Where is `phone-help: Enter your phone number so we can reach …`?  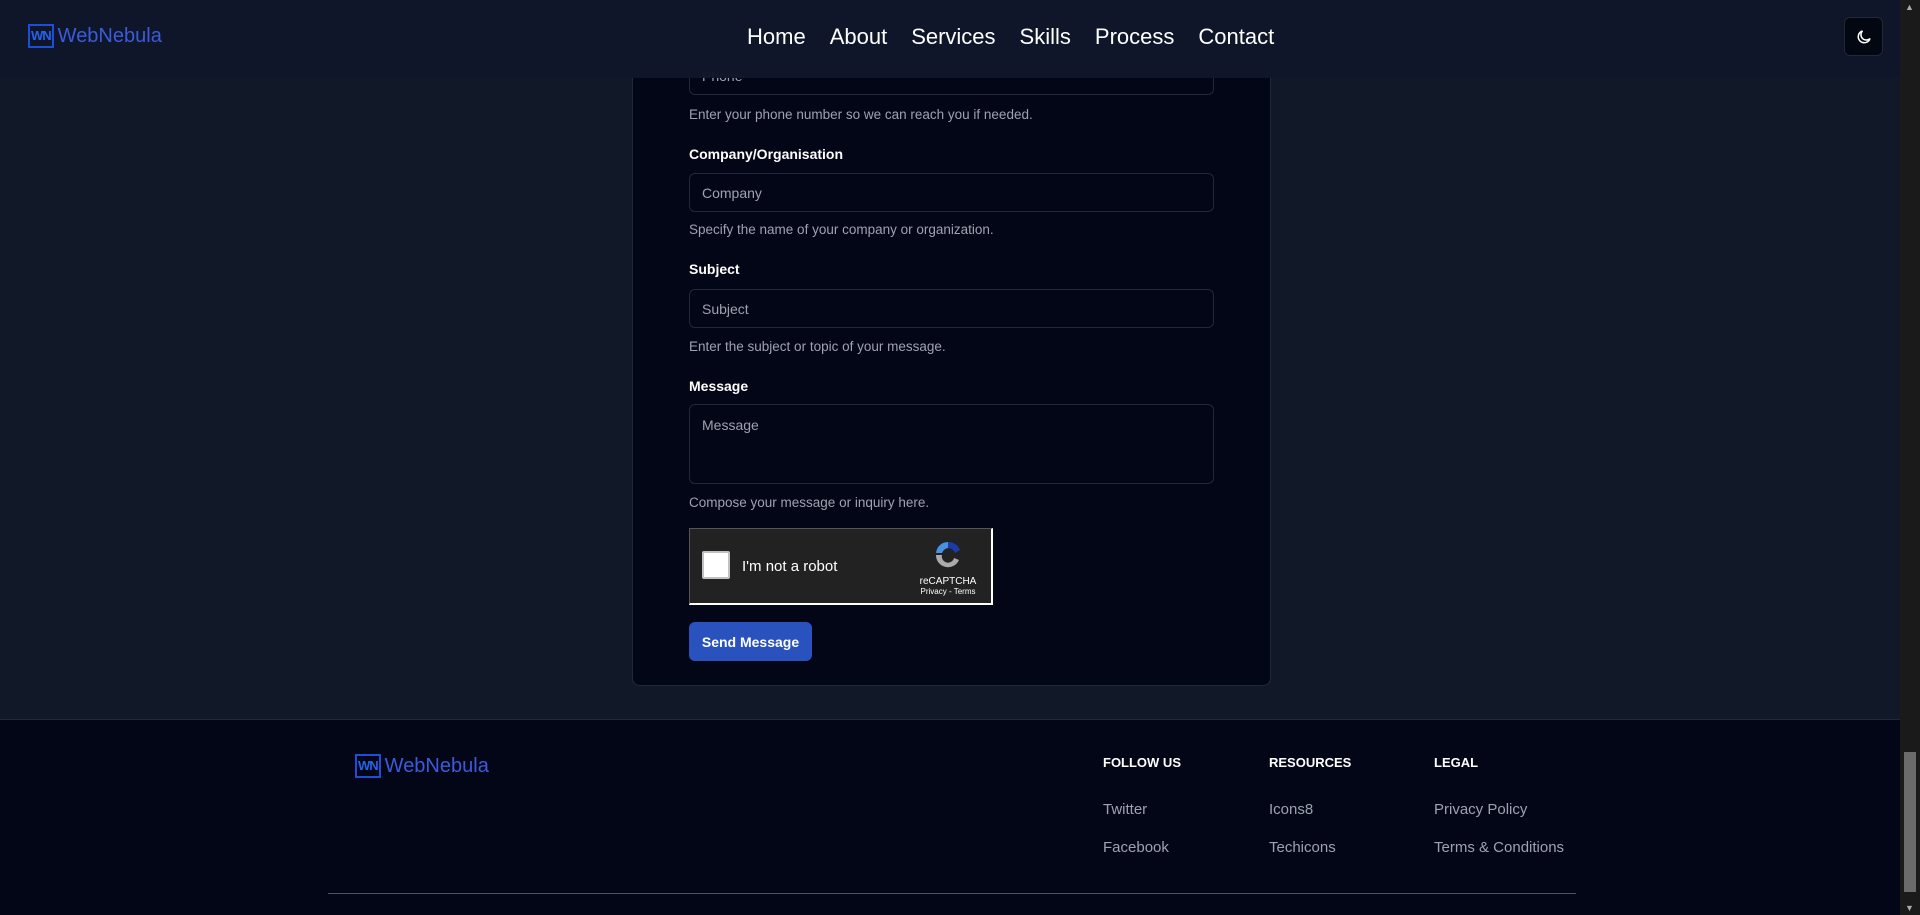 phone-help: Enter your phone number so we can reach … is located at coordinates (861, 114).